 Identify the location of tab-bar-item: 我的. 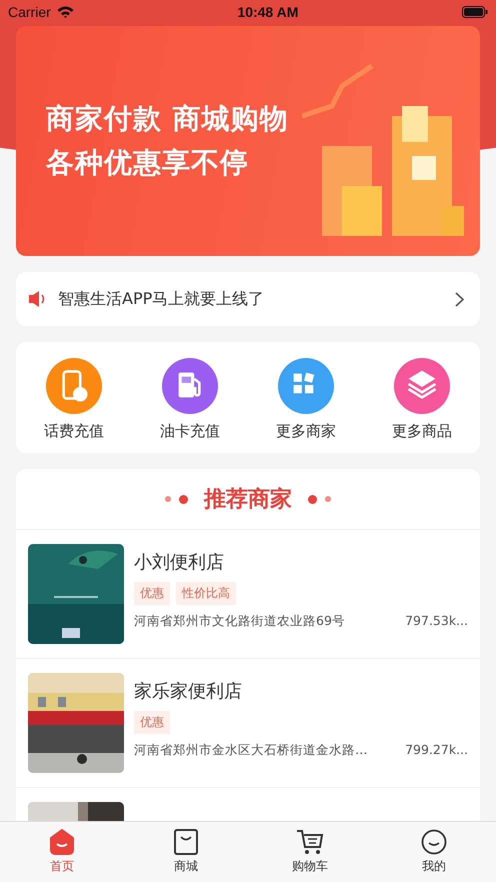
(434, 852).